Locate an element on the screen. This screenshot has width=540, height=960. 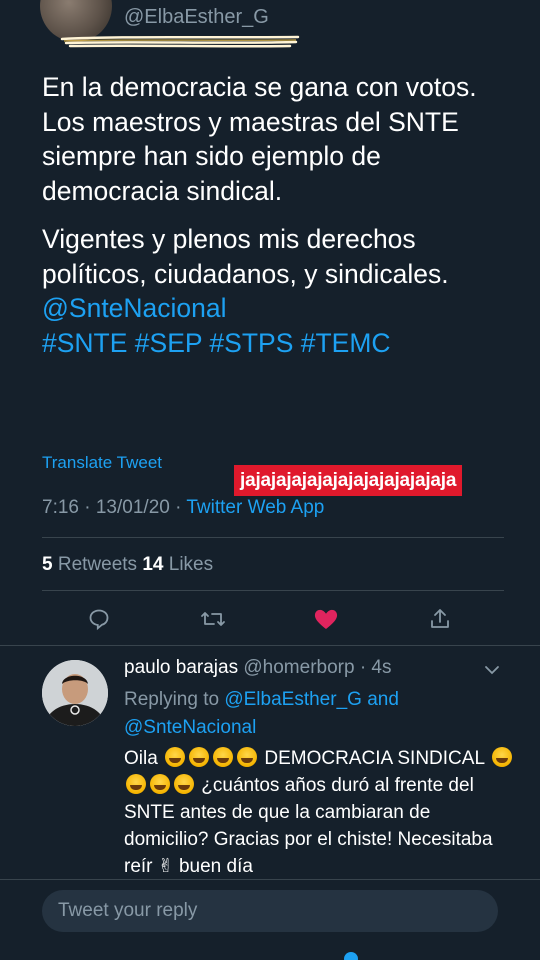
likes-count: 14 is located at coordinates (152, 564).